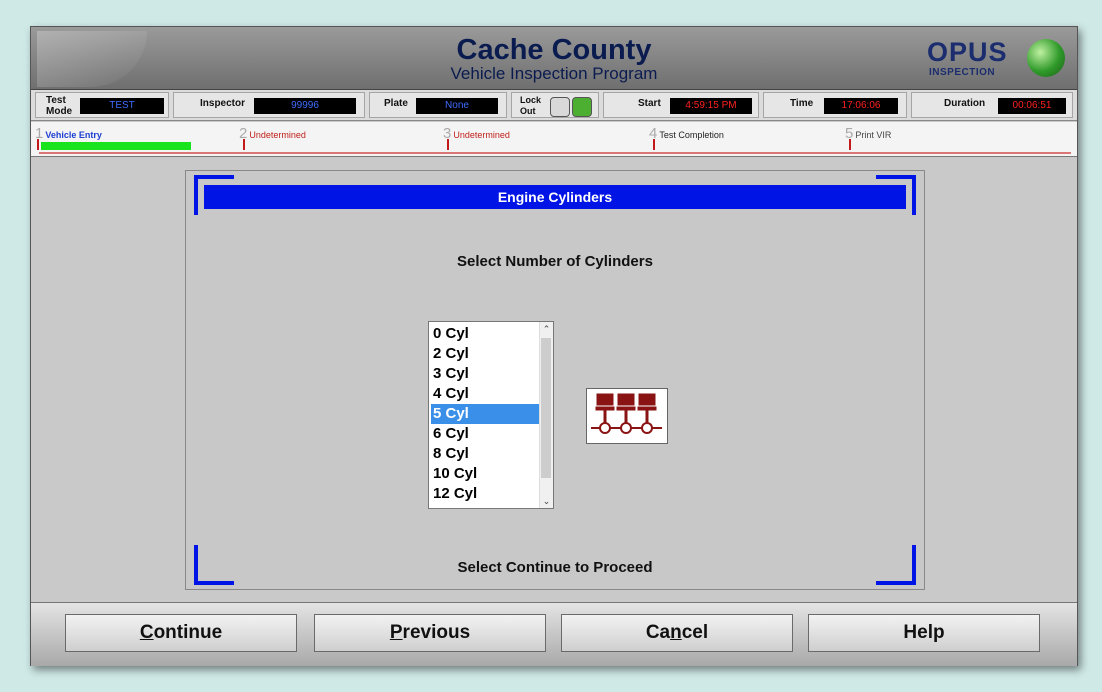  I want to click on step-3: 3 Undetermined, so click(476, 133).